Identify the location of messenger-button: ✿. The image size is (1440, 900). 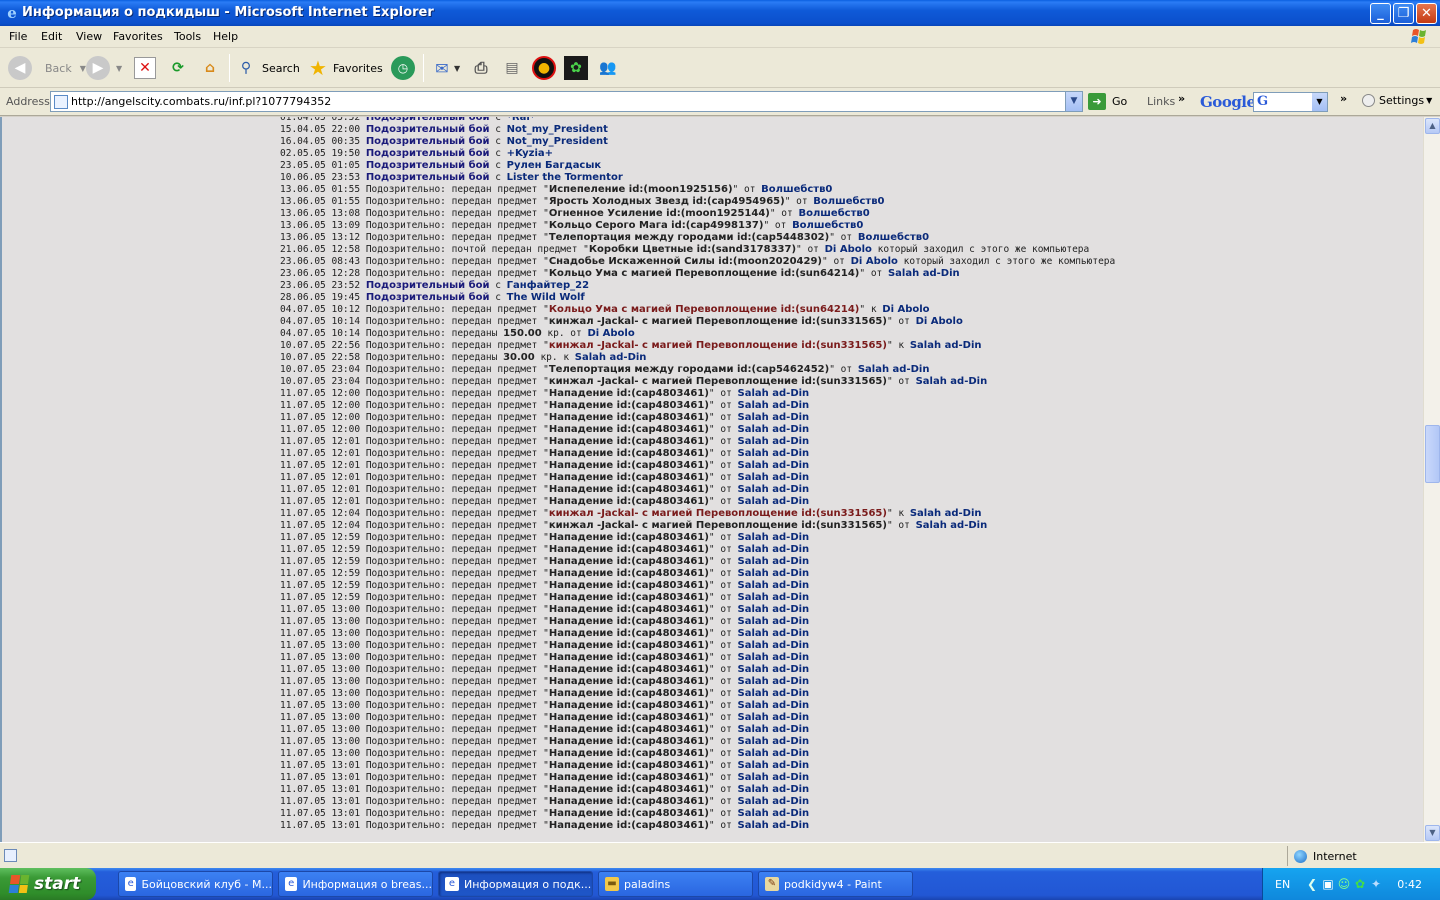
(576, 68).